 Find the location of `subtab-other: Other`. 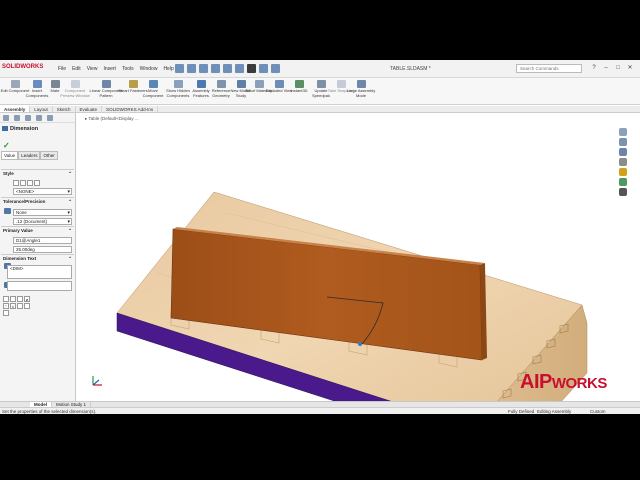

subtab-other: Other is located at coordinates (49, 155).